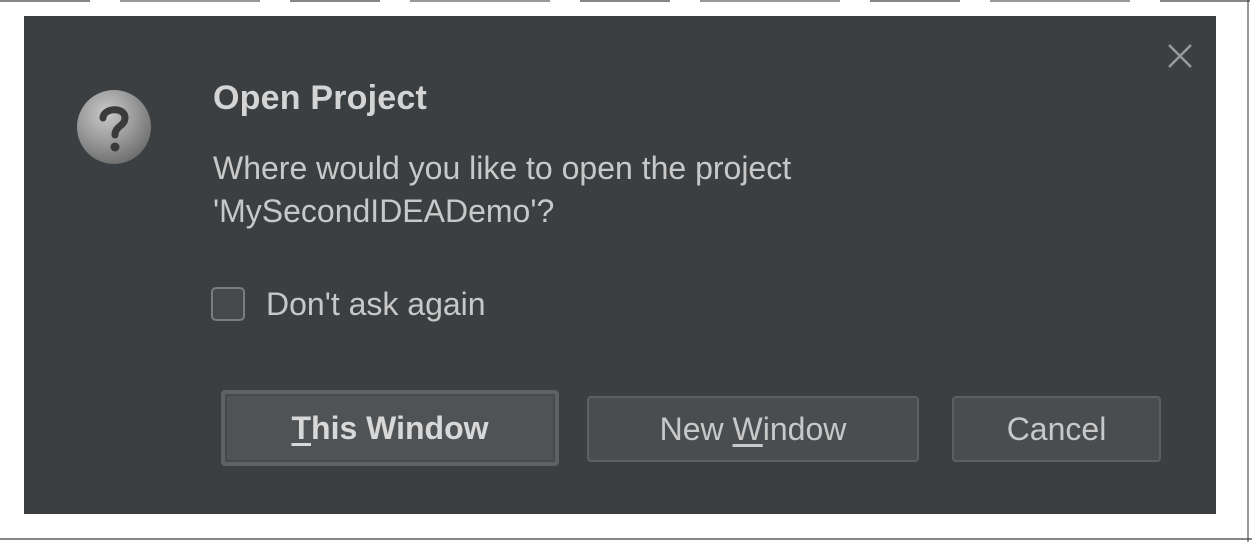 The width and height of the screenshot is (1252, 542). I want to click on frame-edge-top, so click(626, 1).